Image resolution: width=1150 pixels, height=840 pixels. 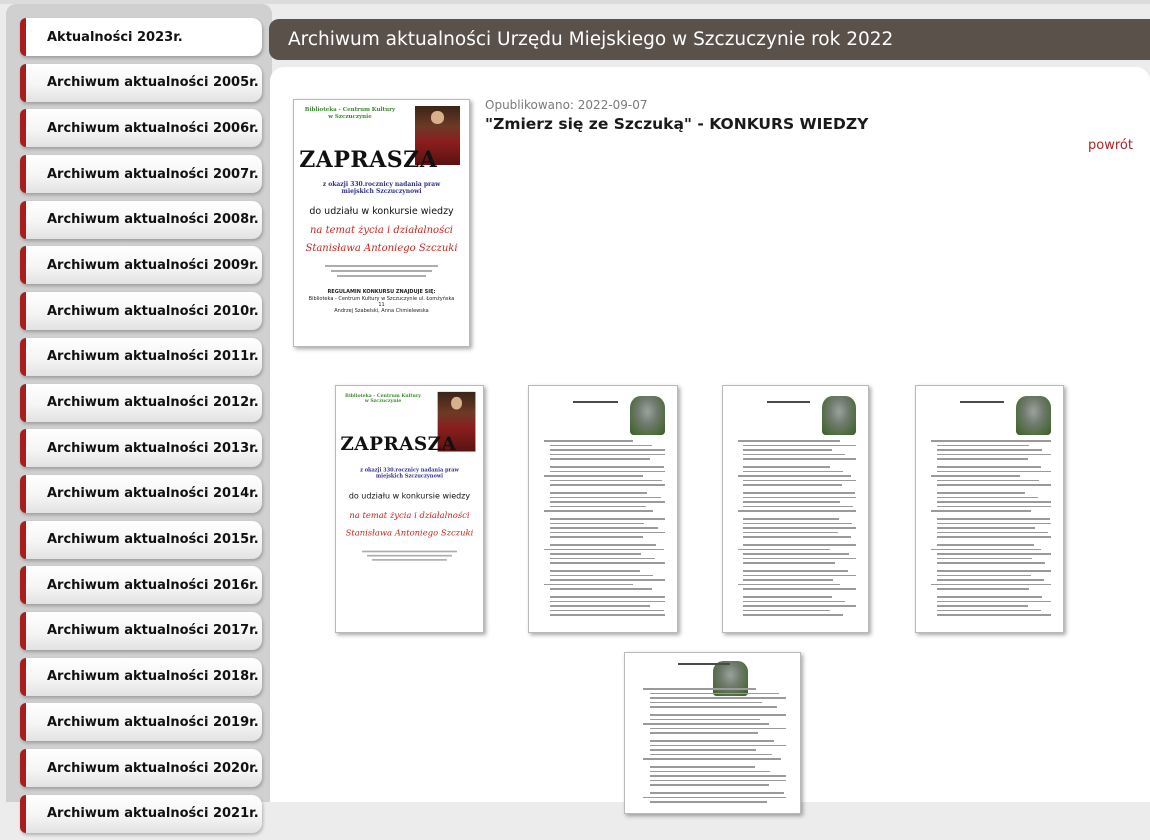 I want to click on sidebar-item-archiwum-2020: Archiwum aktualności 2020r., so click(x=141, y=768).